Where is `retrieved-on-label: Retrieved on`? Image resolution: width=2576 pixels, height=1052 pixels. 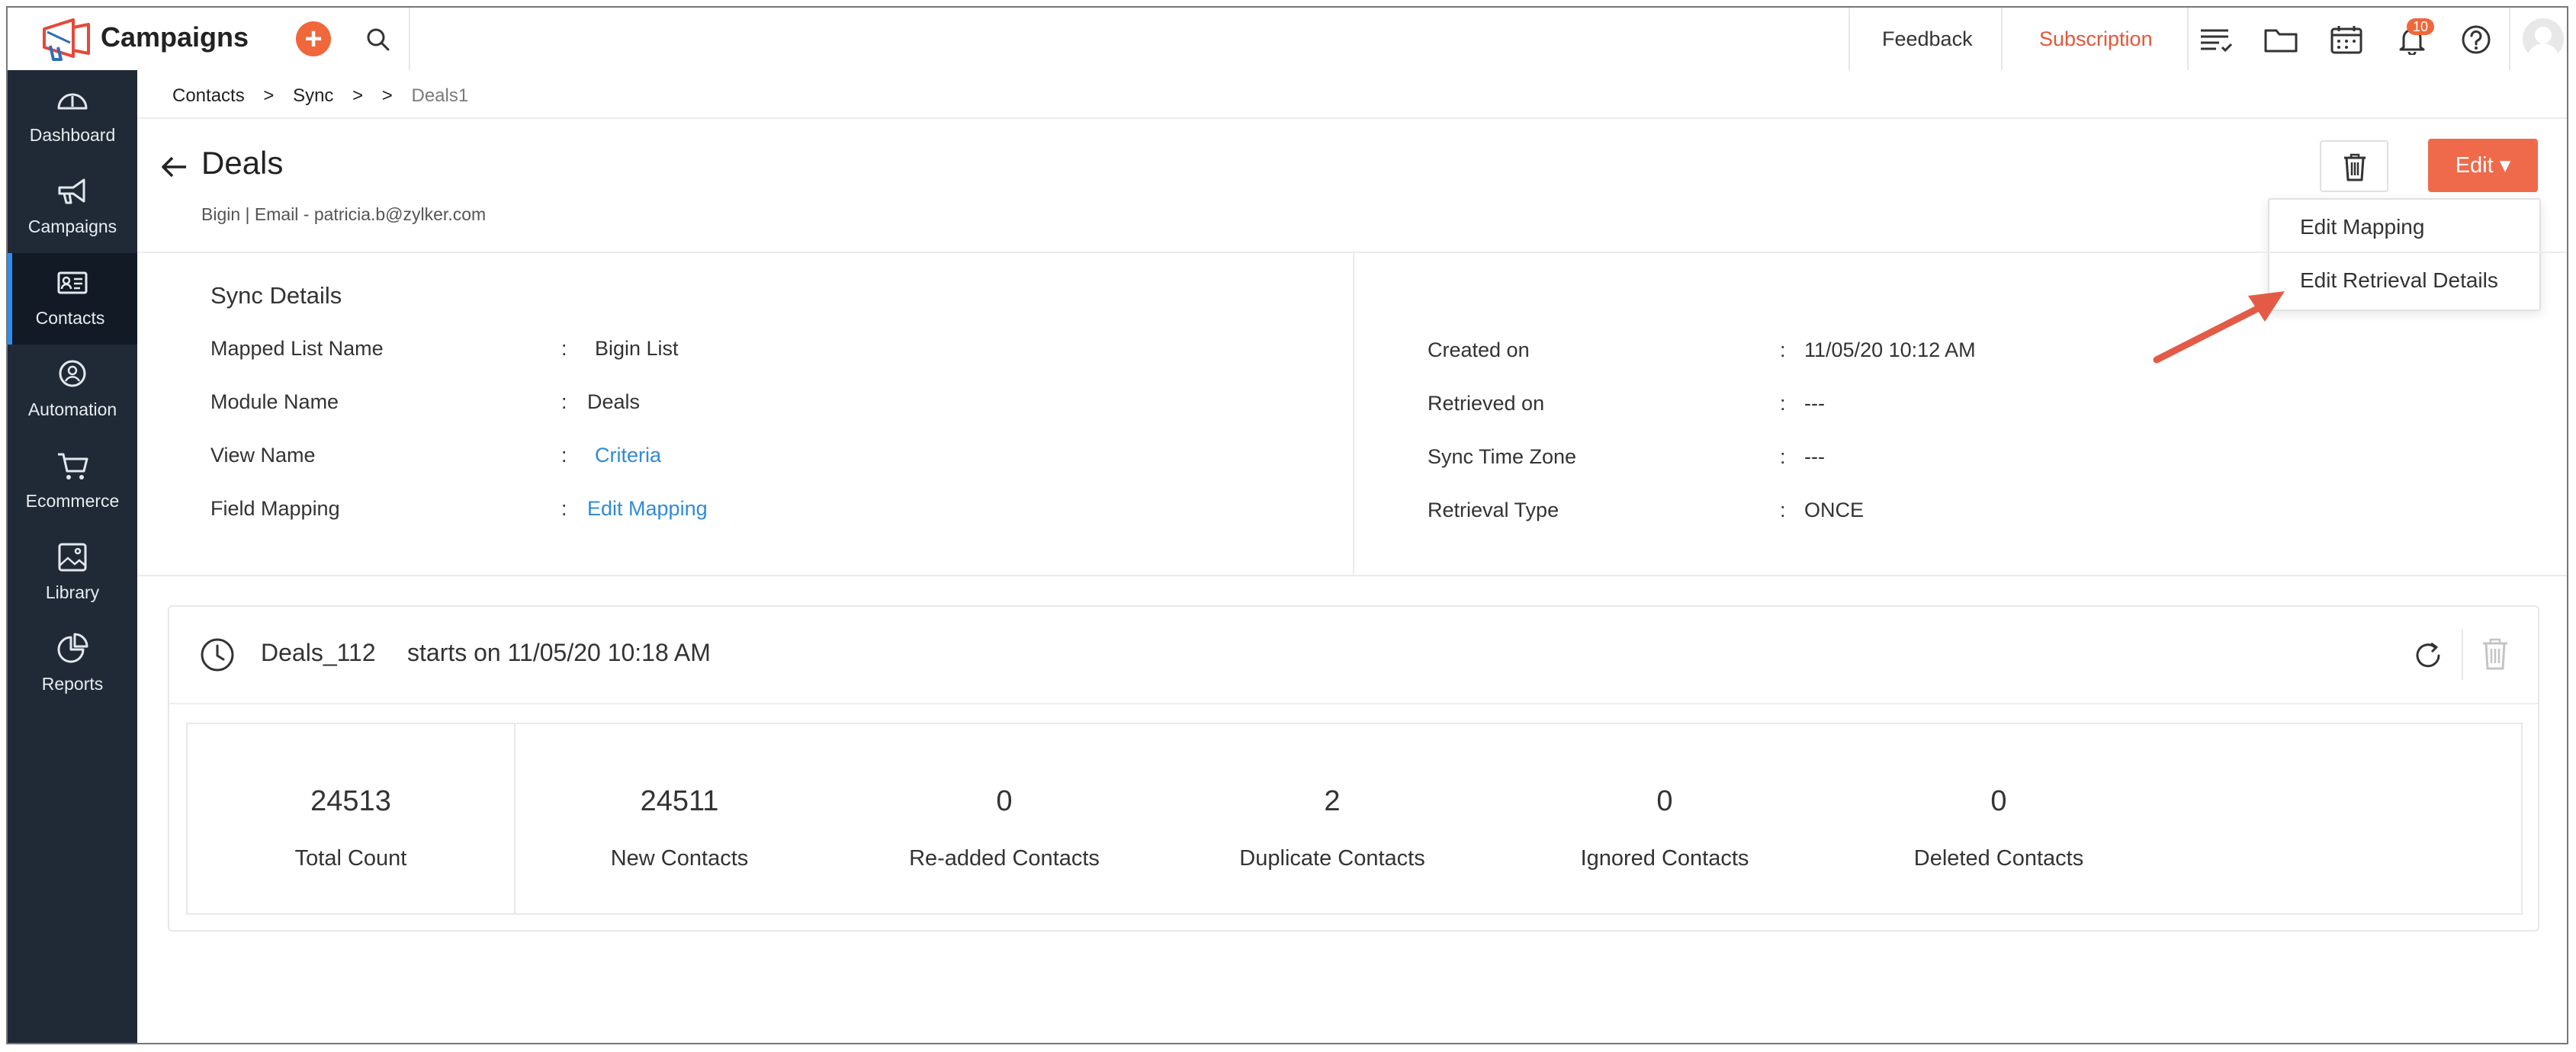
retrieved-on-label: Retrieved on is located at coordinates (1486, 403).